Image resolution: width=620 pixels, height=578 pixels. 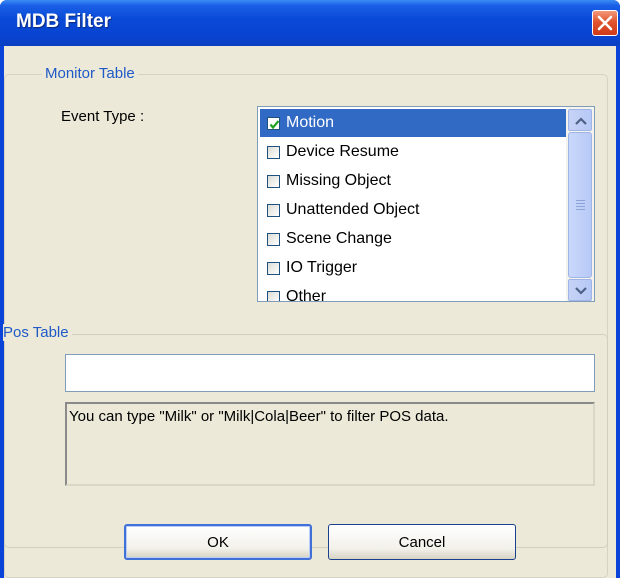 I want to click on close-icon, so click(x=605, y=23).